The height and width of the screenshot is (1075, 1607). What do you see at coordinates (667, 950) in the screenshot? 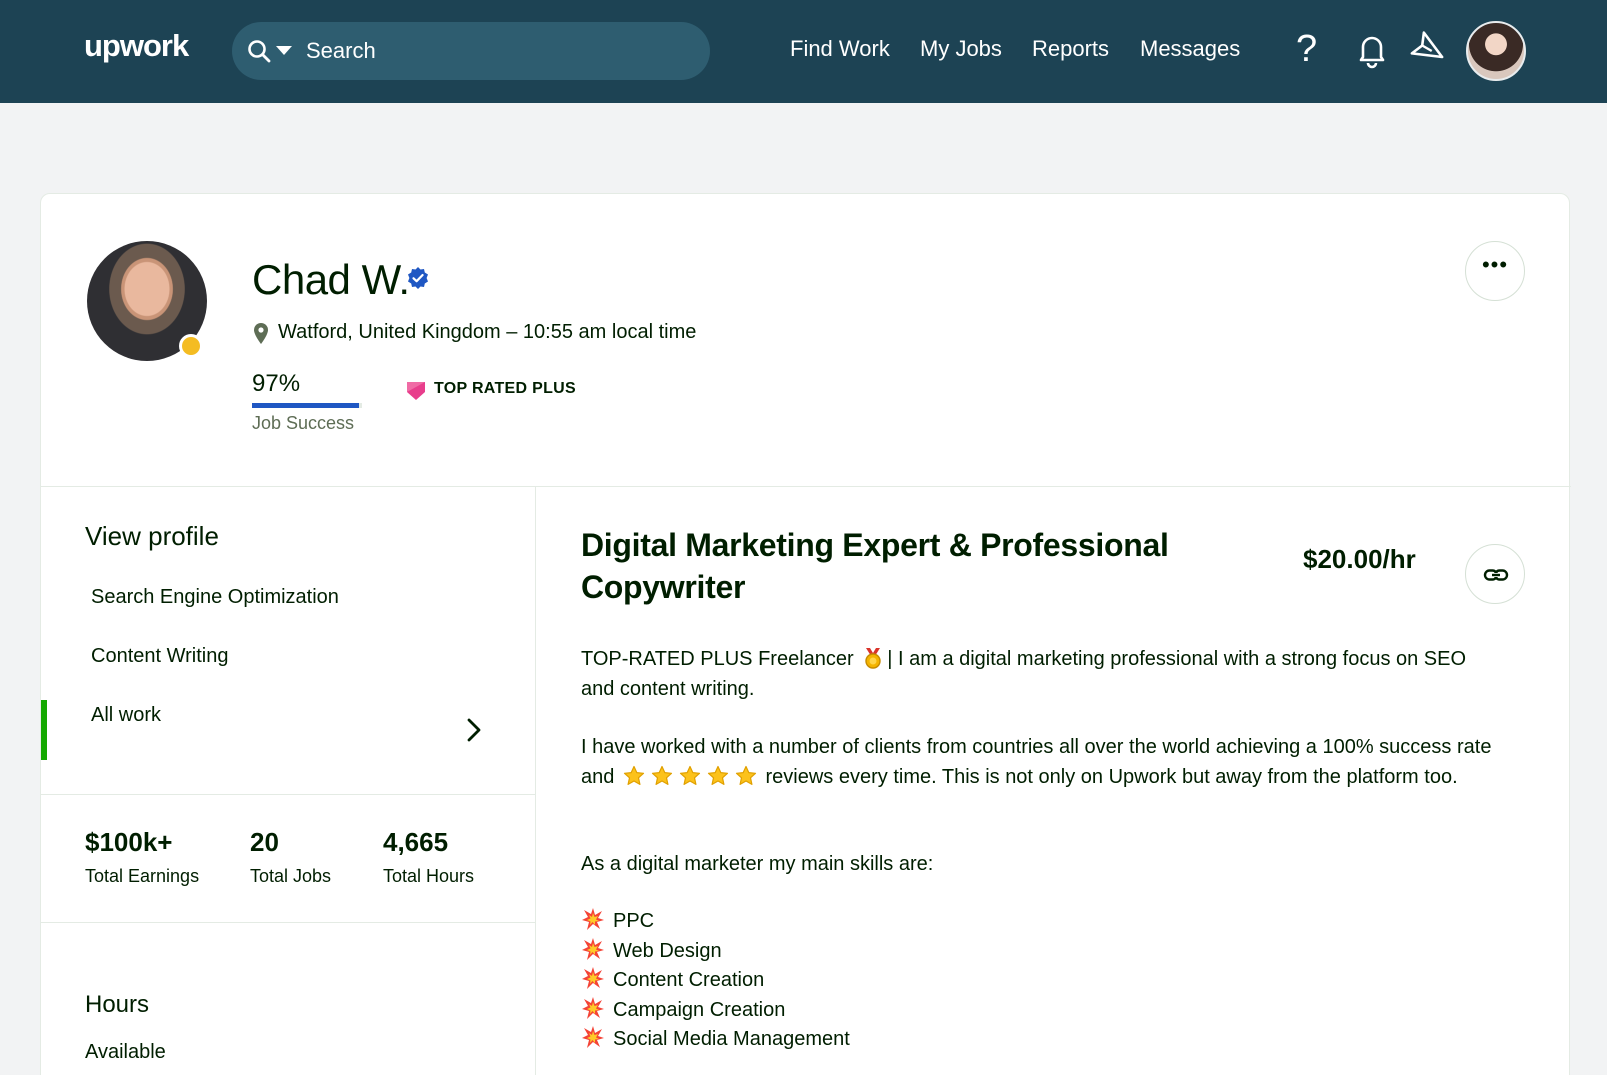
I see `skill-label: Web Design` at bounding box center [667, 950].